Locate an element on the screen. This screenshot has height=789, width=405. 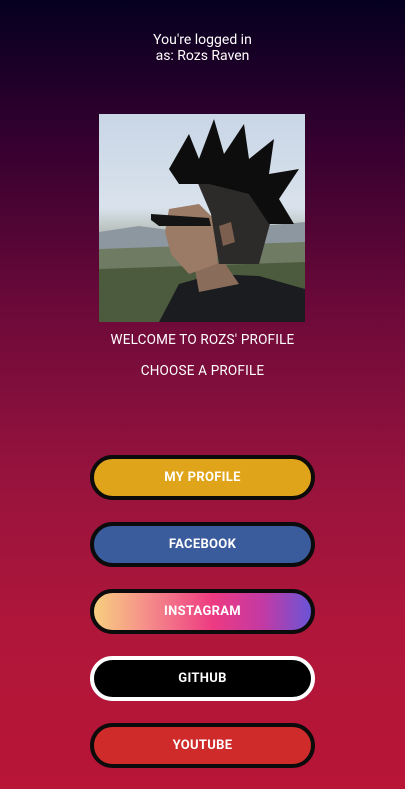
facebook-button: FACEBOOK is located at coordinates (202, 544).